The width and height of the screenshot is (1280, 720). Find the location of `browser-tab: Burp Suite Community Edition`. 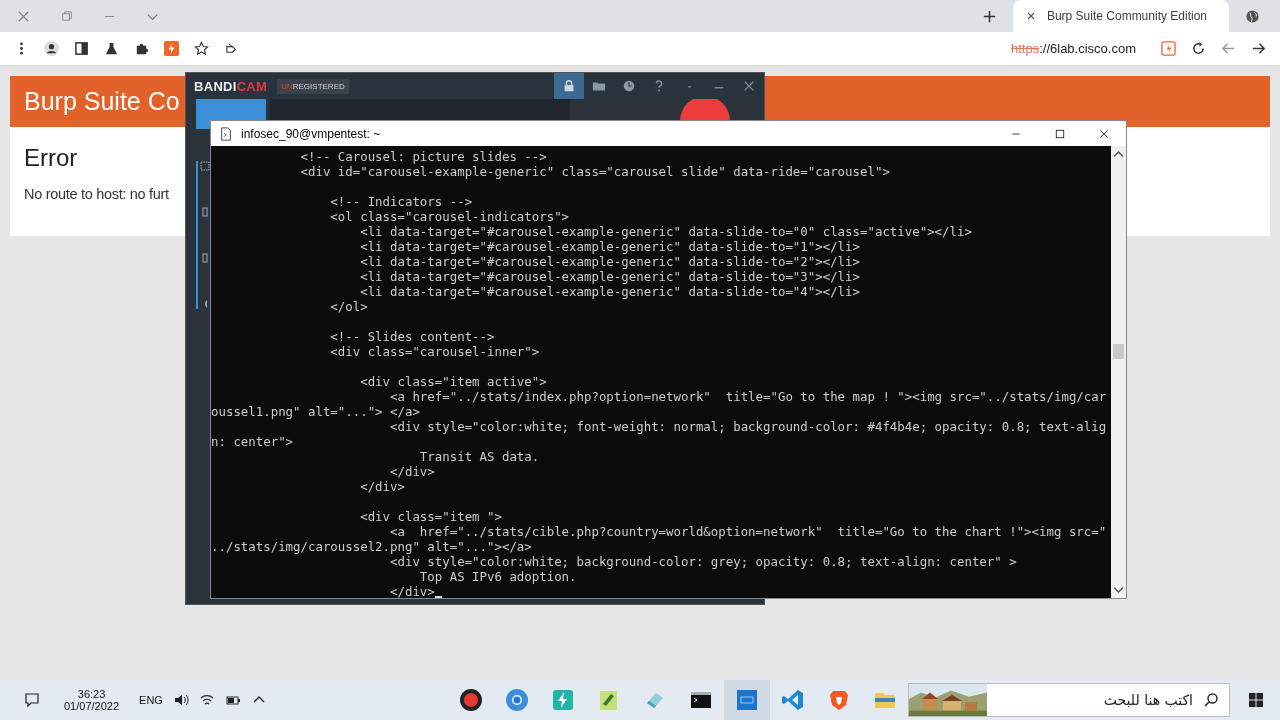

browser-tab: Burp Suite Community Edition is located at coordinates (1120, 16).